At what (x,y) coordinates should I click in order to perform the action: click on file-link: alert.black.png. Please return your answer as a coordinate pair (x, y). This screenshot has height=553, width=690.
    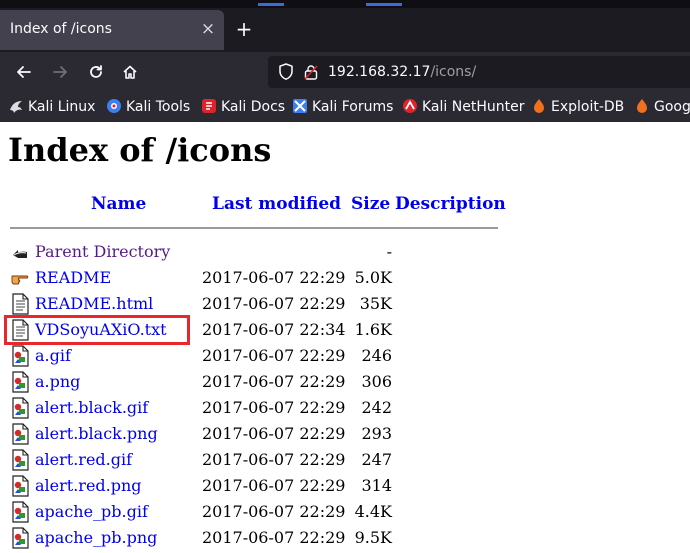
    Looking at the image, I should click on (96, 433).